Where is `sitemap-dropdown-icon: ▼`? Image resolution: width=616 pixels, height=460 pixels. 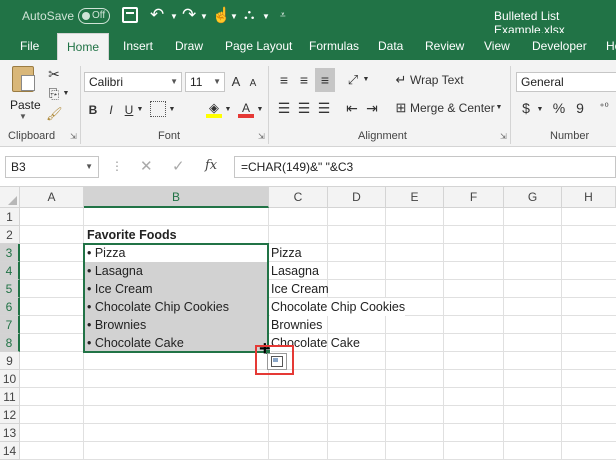
sitemap-dropdown-icon: ▼ is located at coordinates (266, 16).